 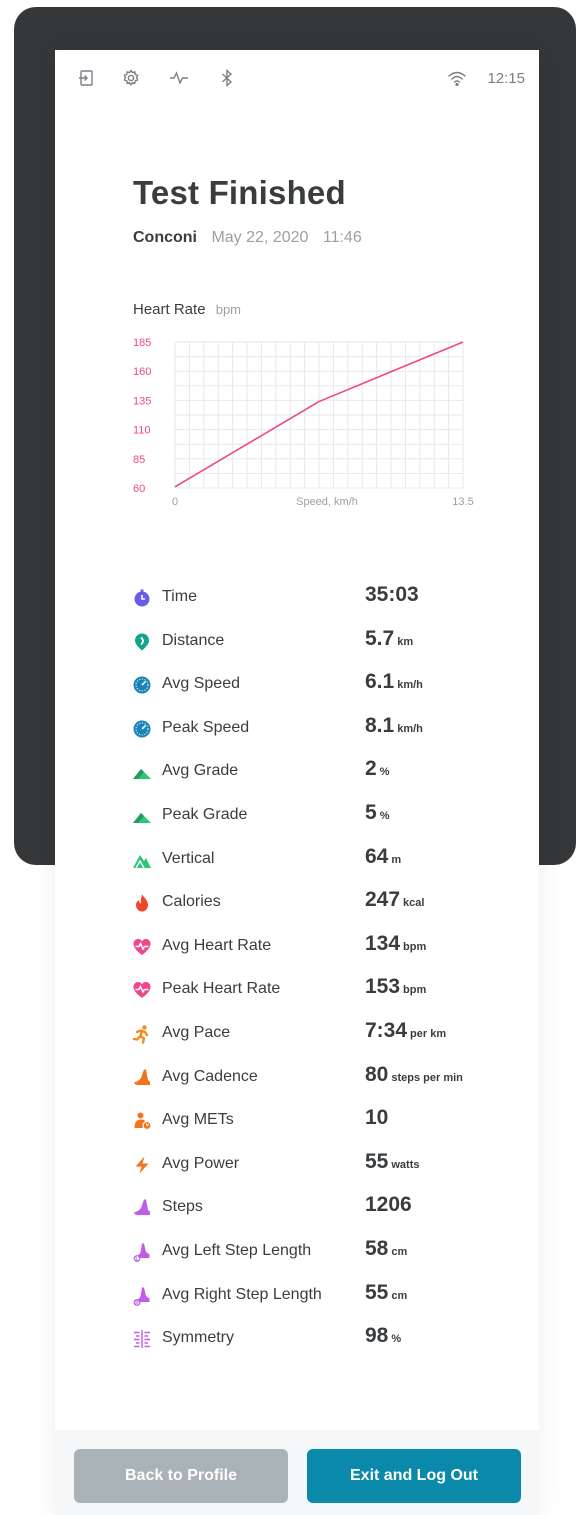 I want to click on stat-number: 5.7, so click(x=380, y=638).